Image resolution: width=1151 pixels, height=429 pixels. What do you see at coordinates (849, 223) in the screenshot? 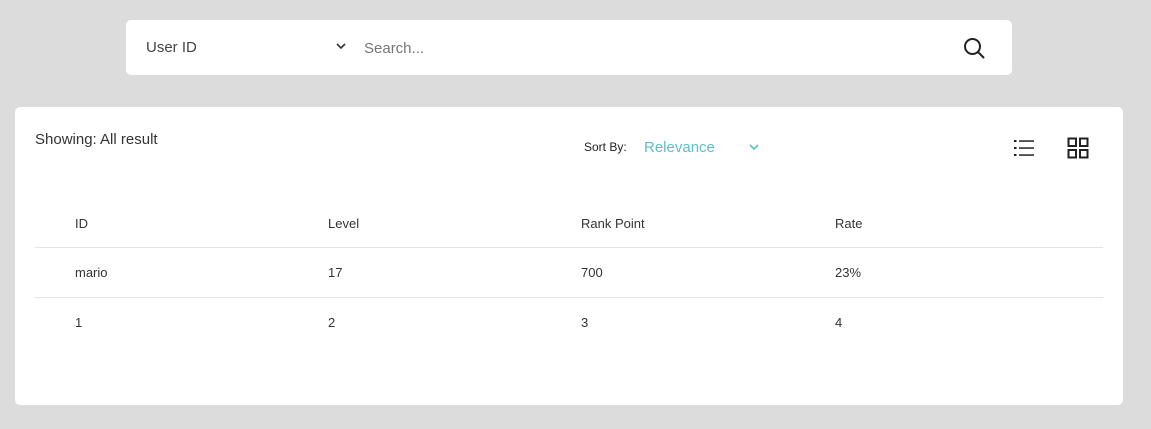
I see `column-header-rate: Rate` at bounding box center [849, 223].